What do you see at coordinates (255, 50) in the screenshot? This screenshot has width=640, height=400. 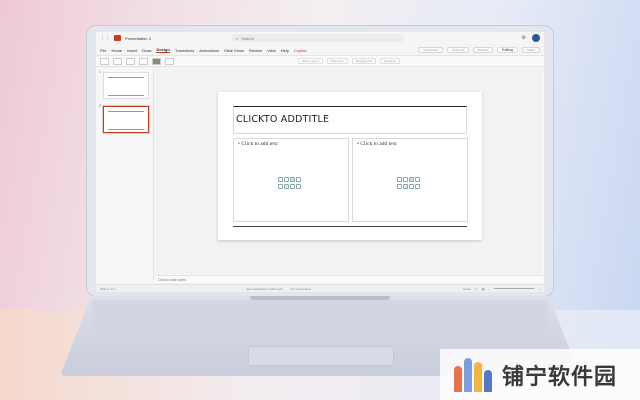 I see `tab-review: Review` at bounding box center [255, 50].